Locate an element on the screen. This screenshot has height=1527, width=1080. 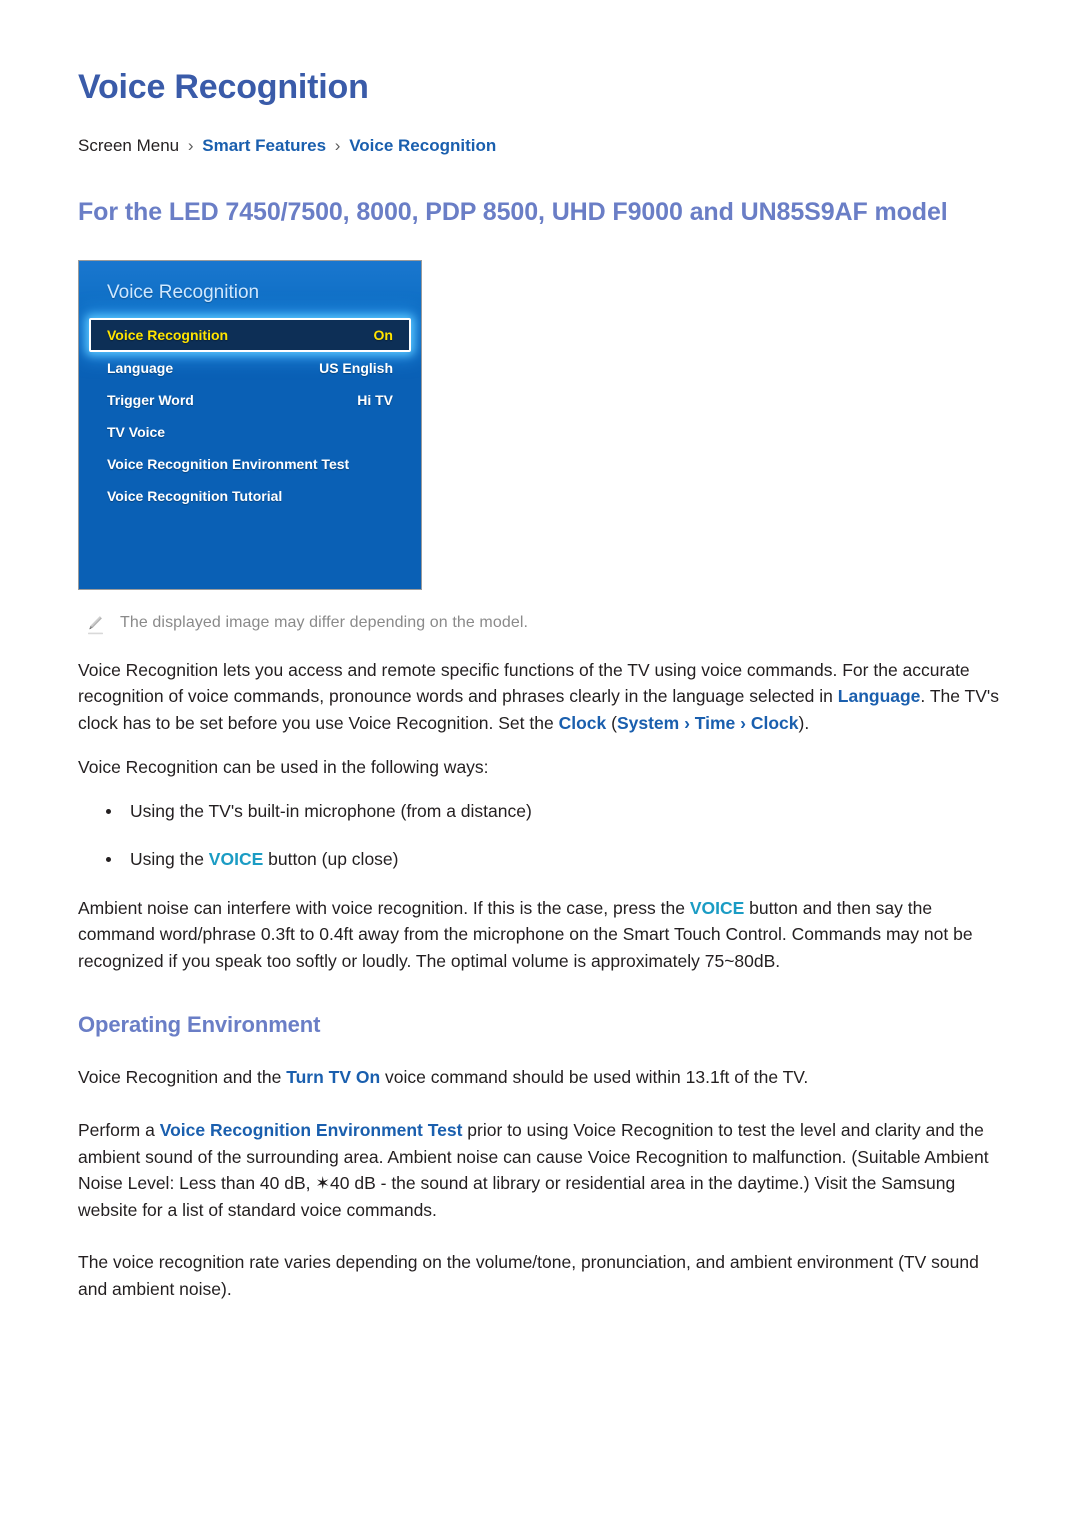
link-turn-tv-on: Turn TV On is located at coordinates (333, 1077).